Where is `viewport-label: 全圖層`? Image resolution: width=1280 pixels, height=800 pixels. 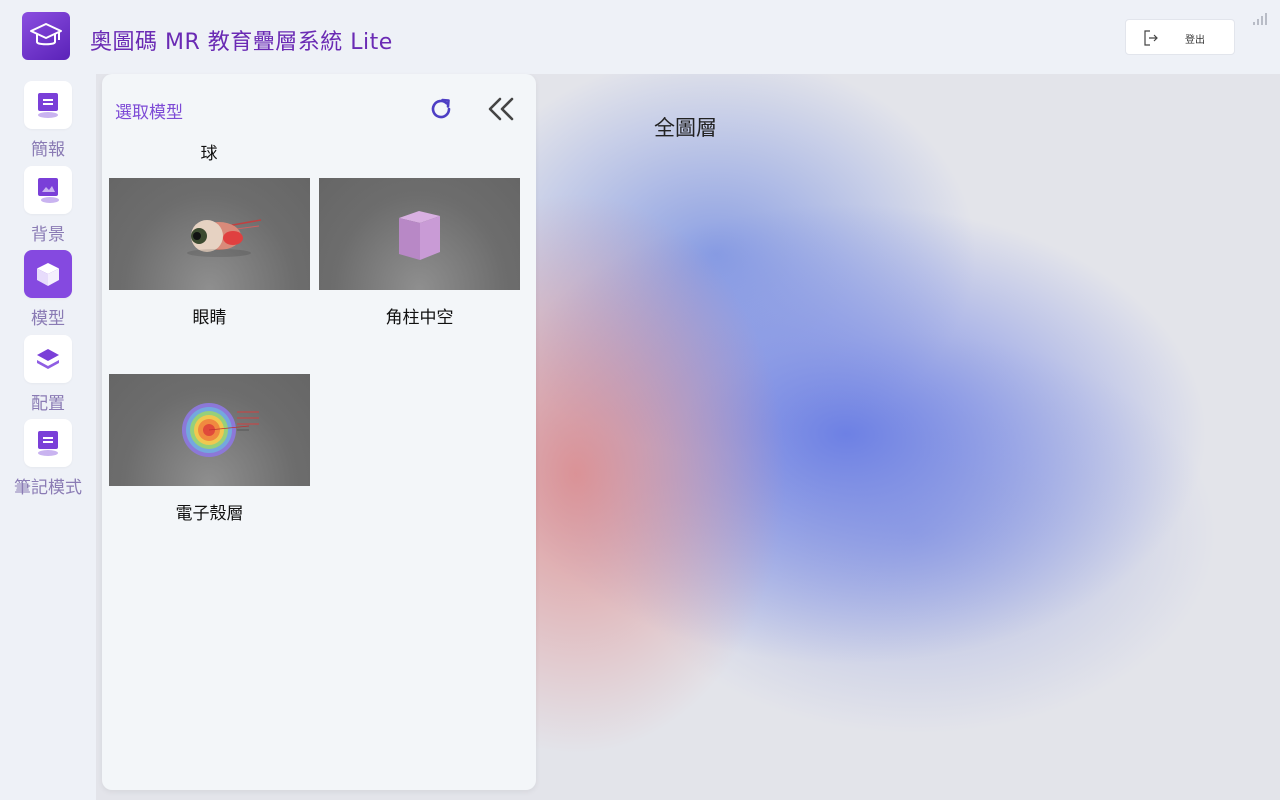
viewport-label: 全圖層 is located at coordinates (685, 128).